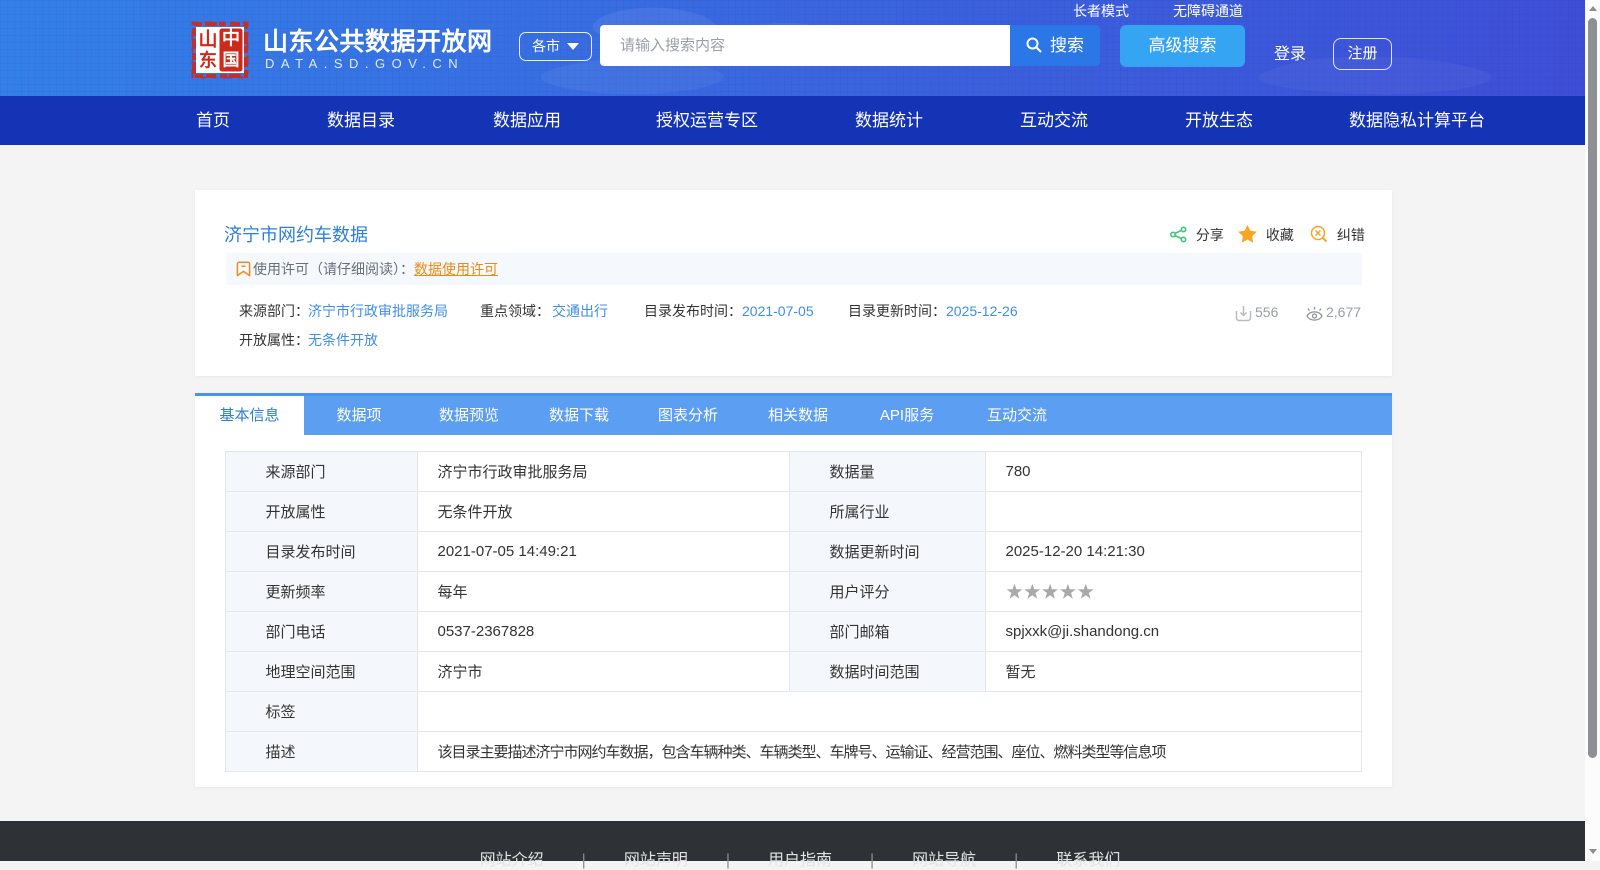  Describe the element at coordinates (208, 60) in the screenshot. I see `svg-text: 东` at that location.